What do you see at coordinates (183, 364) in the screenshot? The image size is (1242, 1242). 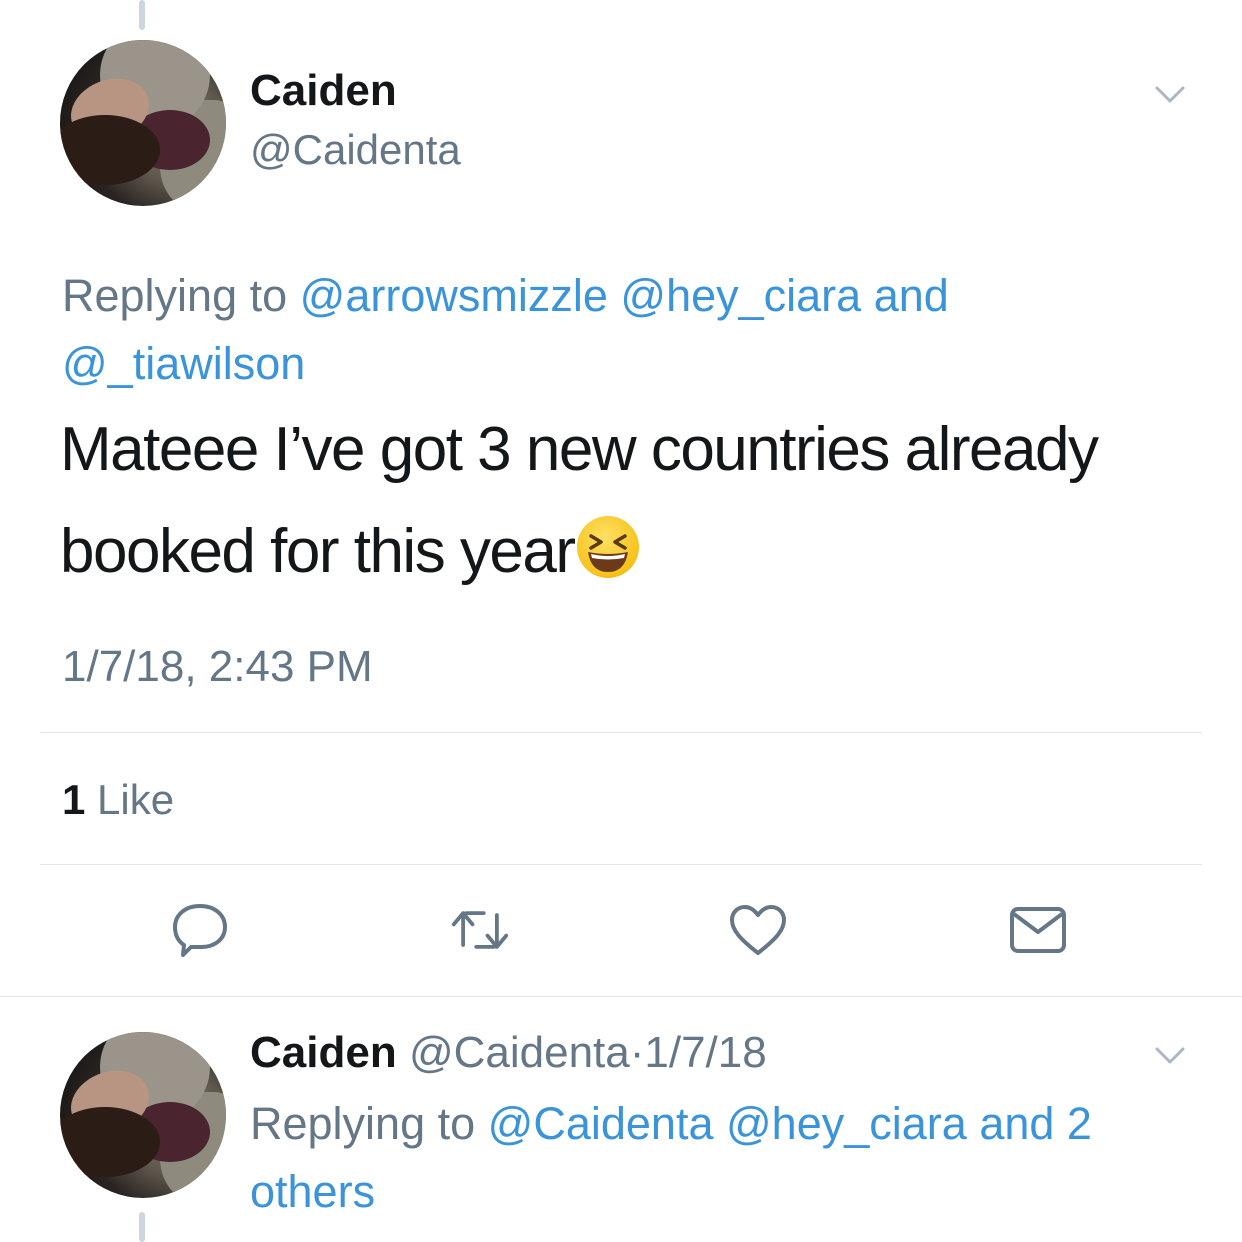 I see `mention-link: @_tiawilson` at bounding box center [183, 364].